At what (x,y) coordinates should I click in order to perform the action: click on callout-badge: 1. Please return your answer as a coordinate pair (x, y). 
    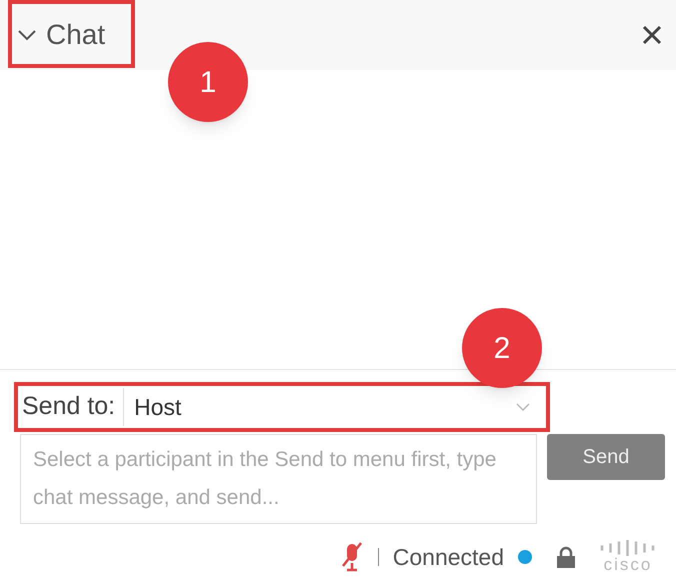
    Looking at the image, I should click on (208, 82).